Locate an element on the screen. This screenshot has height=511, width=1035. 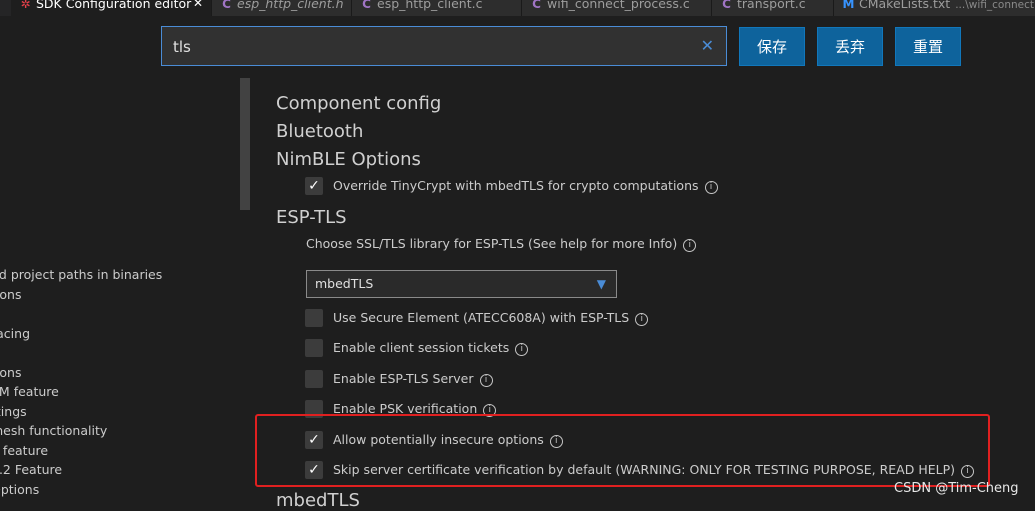
heading-esp-tls: ESP-TLS is located at coordinates (311, 217).